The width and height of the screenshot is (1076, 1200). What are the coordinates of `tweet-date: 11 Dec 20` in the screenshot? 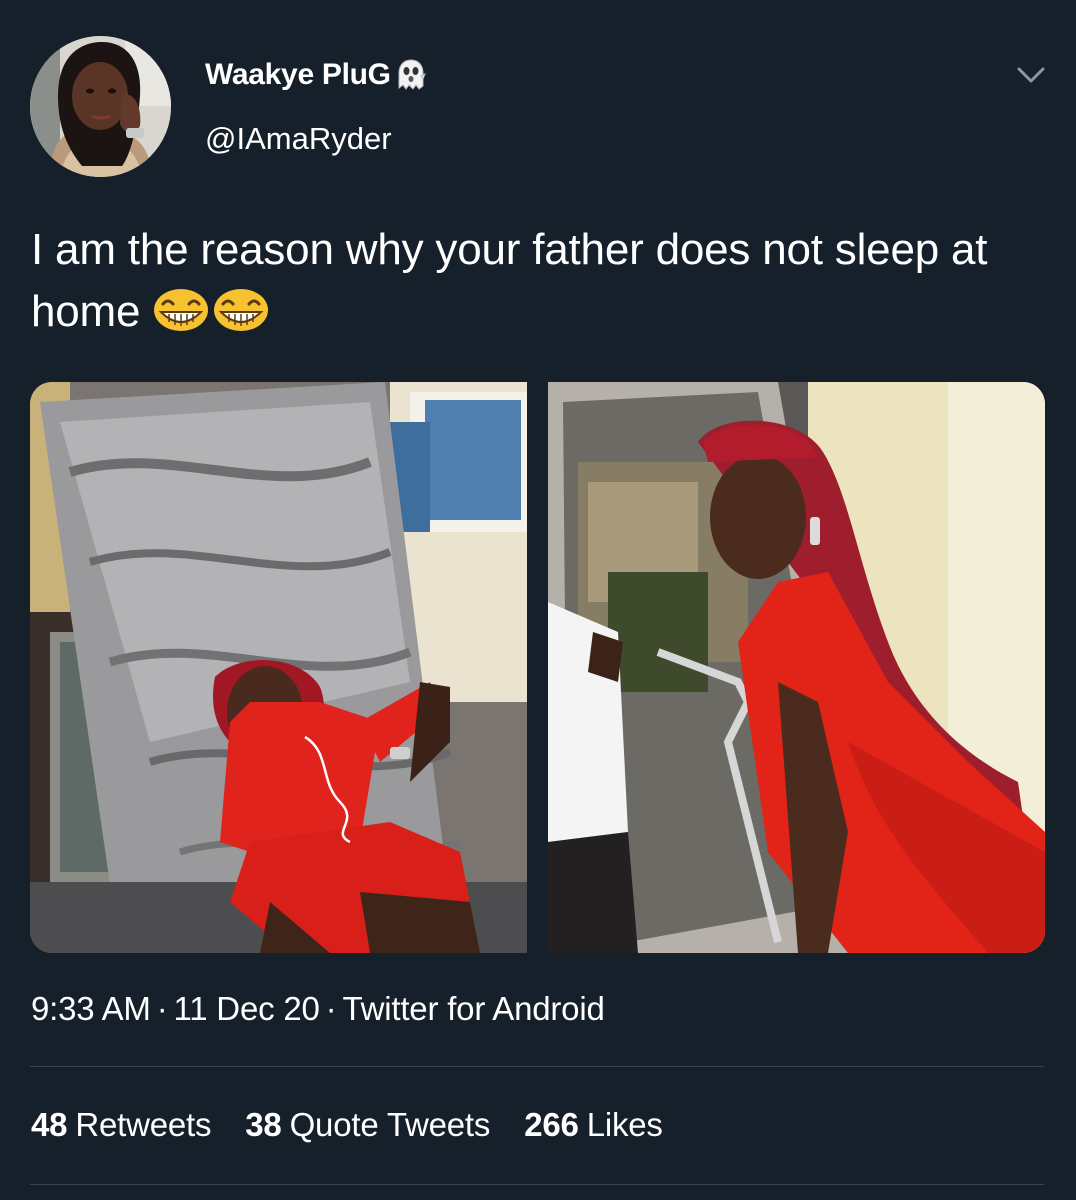 It's located at (246, 1008).